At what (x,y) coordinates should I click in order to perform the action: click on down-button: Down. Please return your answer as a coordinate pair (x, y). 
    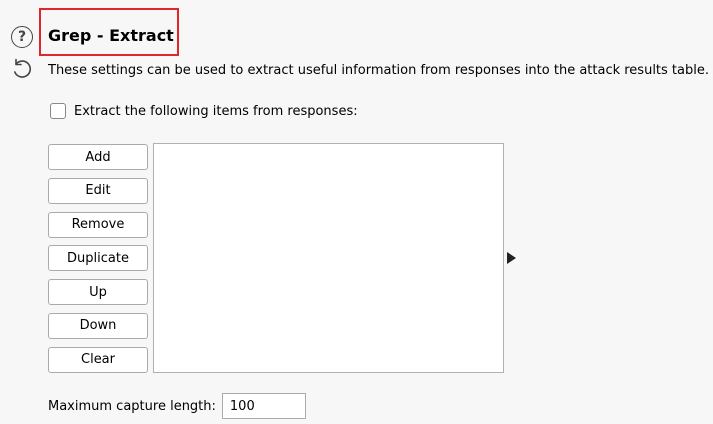
    Looking at the image, I should click on (98, 325).